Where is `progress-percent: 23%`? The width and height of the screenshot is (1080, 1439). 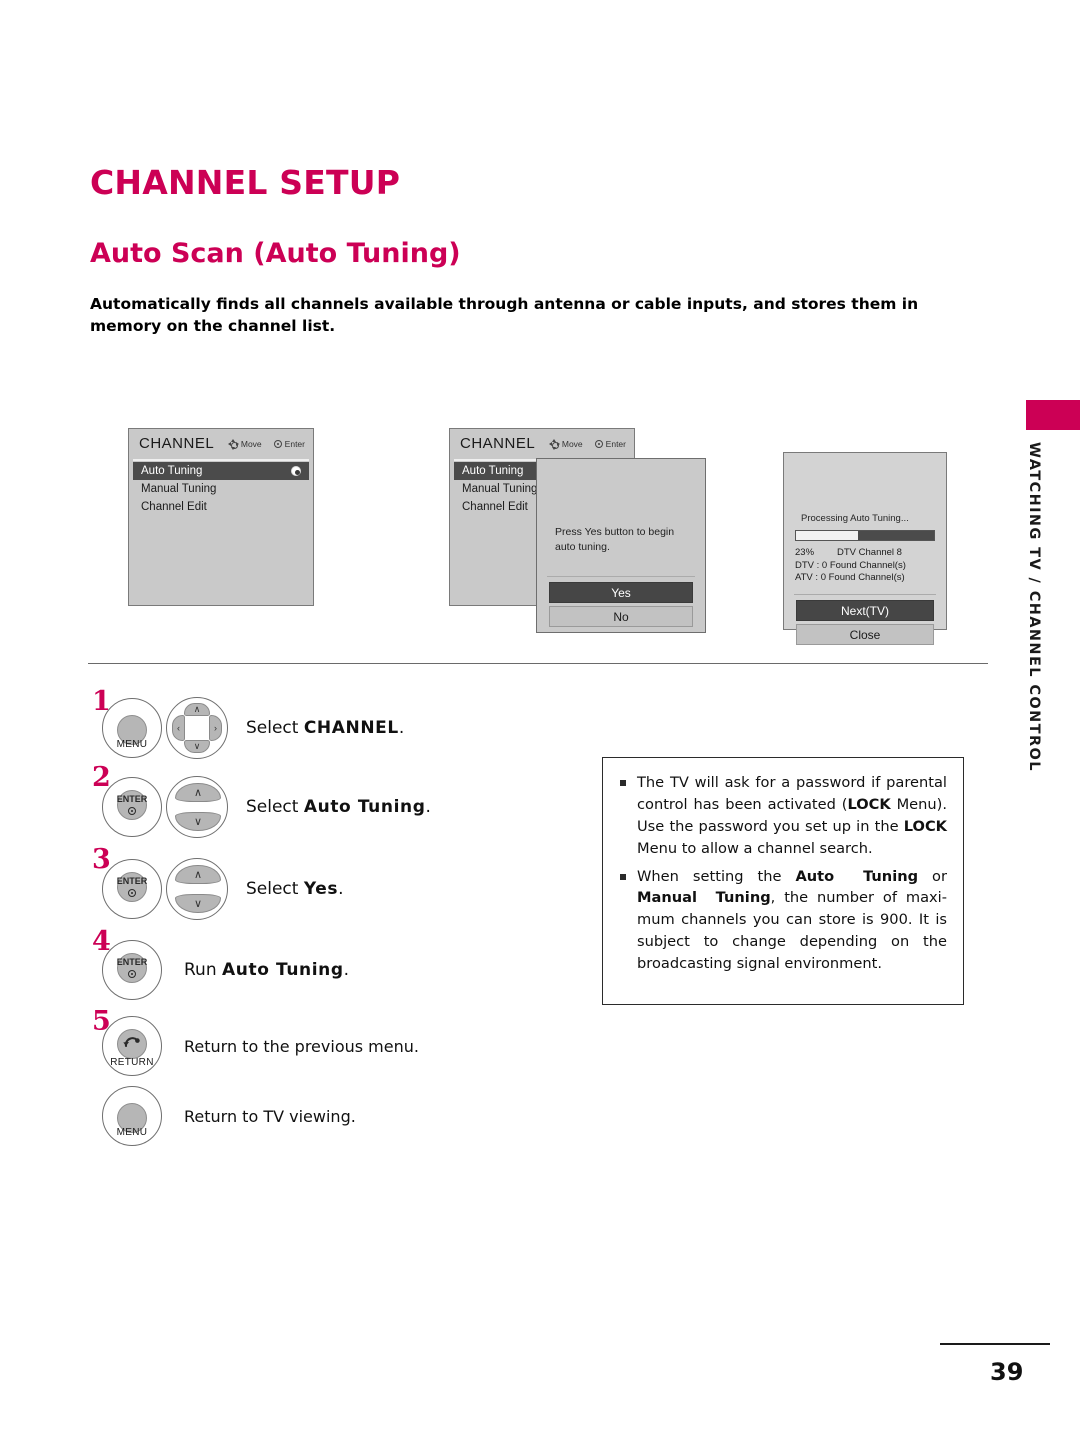
progress-percent: 23% is located at coordinates (805, 552).